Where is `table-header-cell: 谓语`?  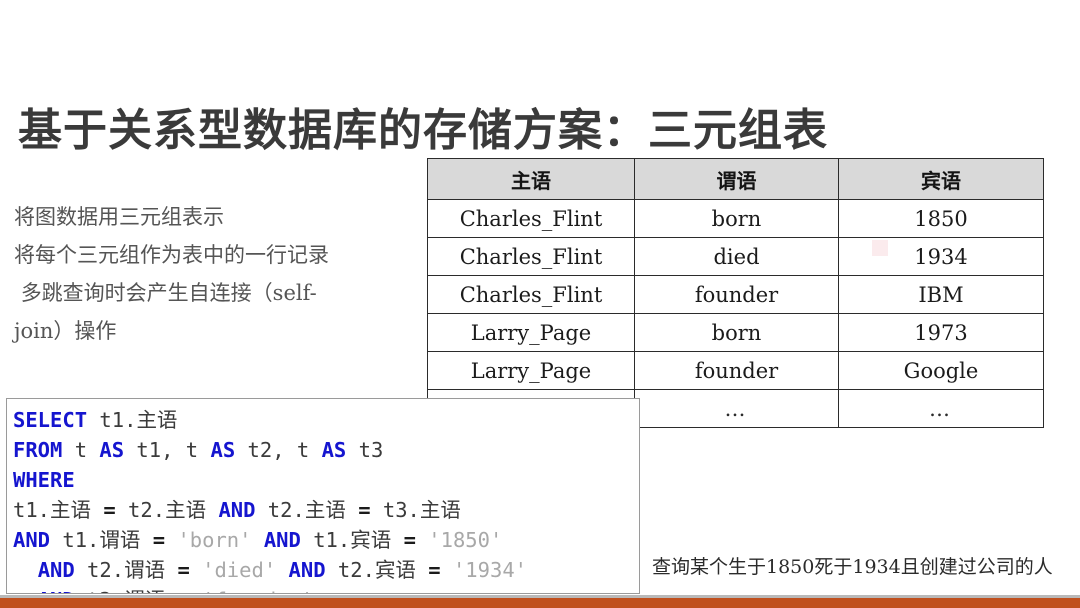 table-header-cell: 谓语 is located at coordinates (736, 179).